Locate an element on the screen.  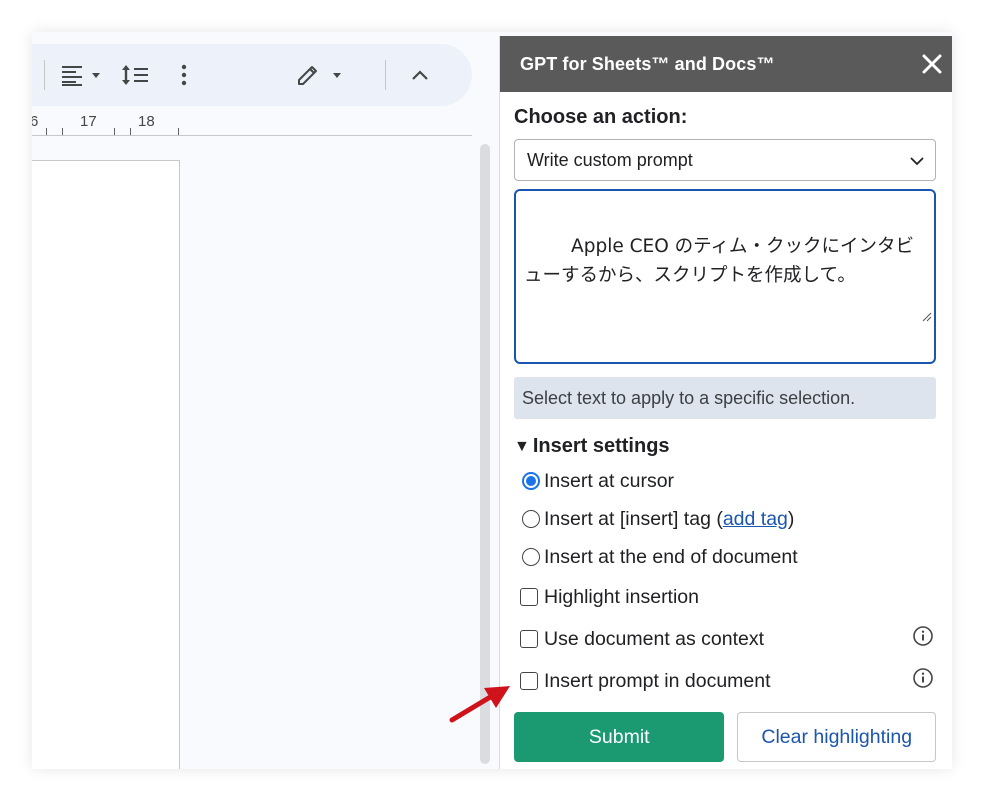
option-insert-prompt-in-document: Insert prompt in document is located at coordinates (725, 681).